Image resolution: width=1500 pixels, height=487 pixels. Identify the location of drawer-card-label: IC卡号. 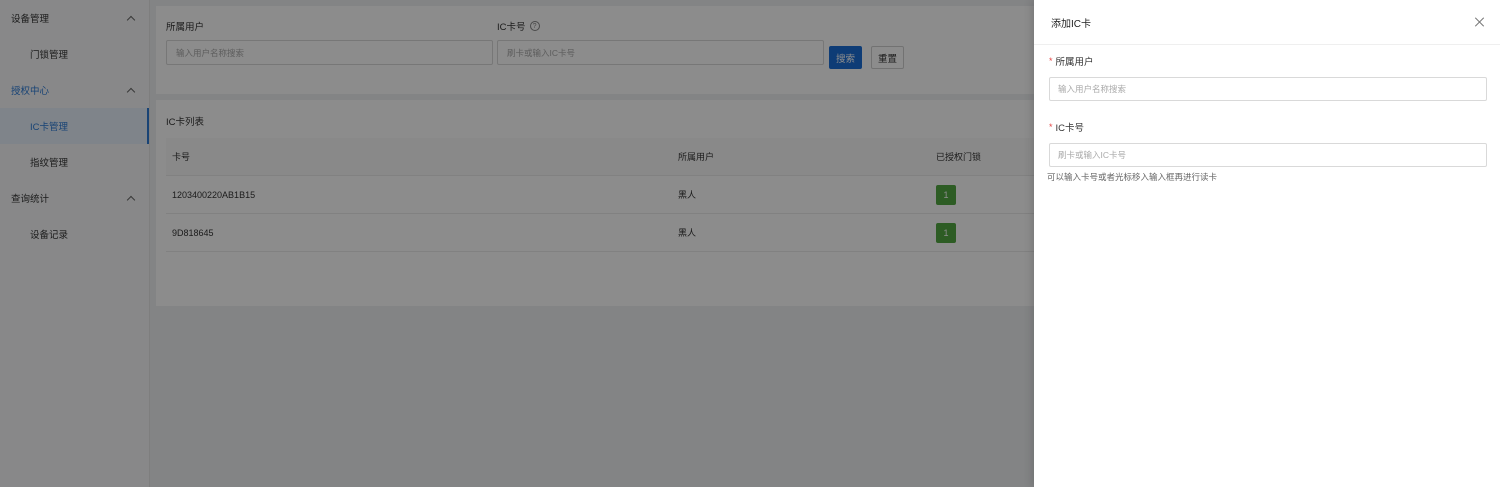
(1070, 128).